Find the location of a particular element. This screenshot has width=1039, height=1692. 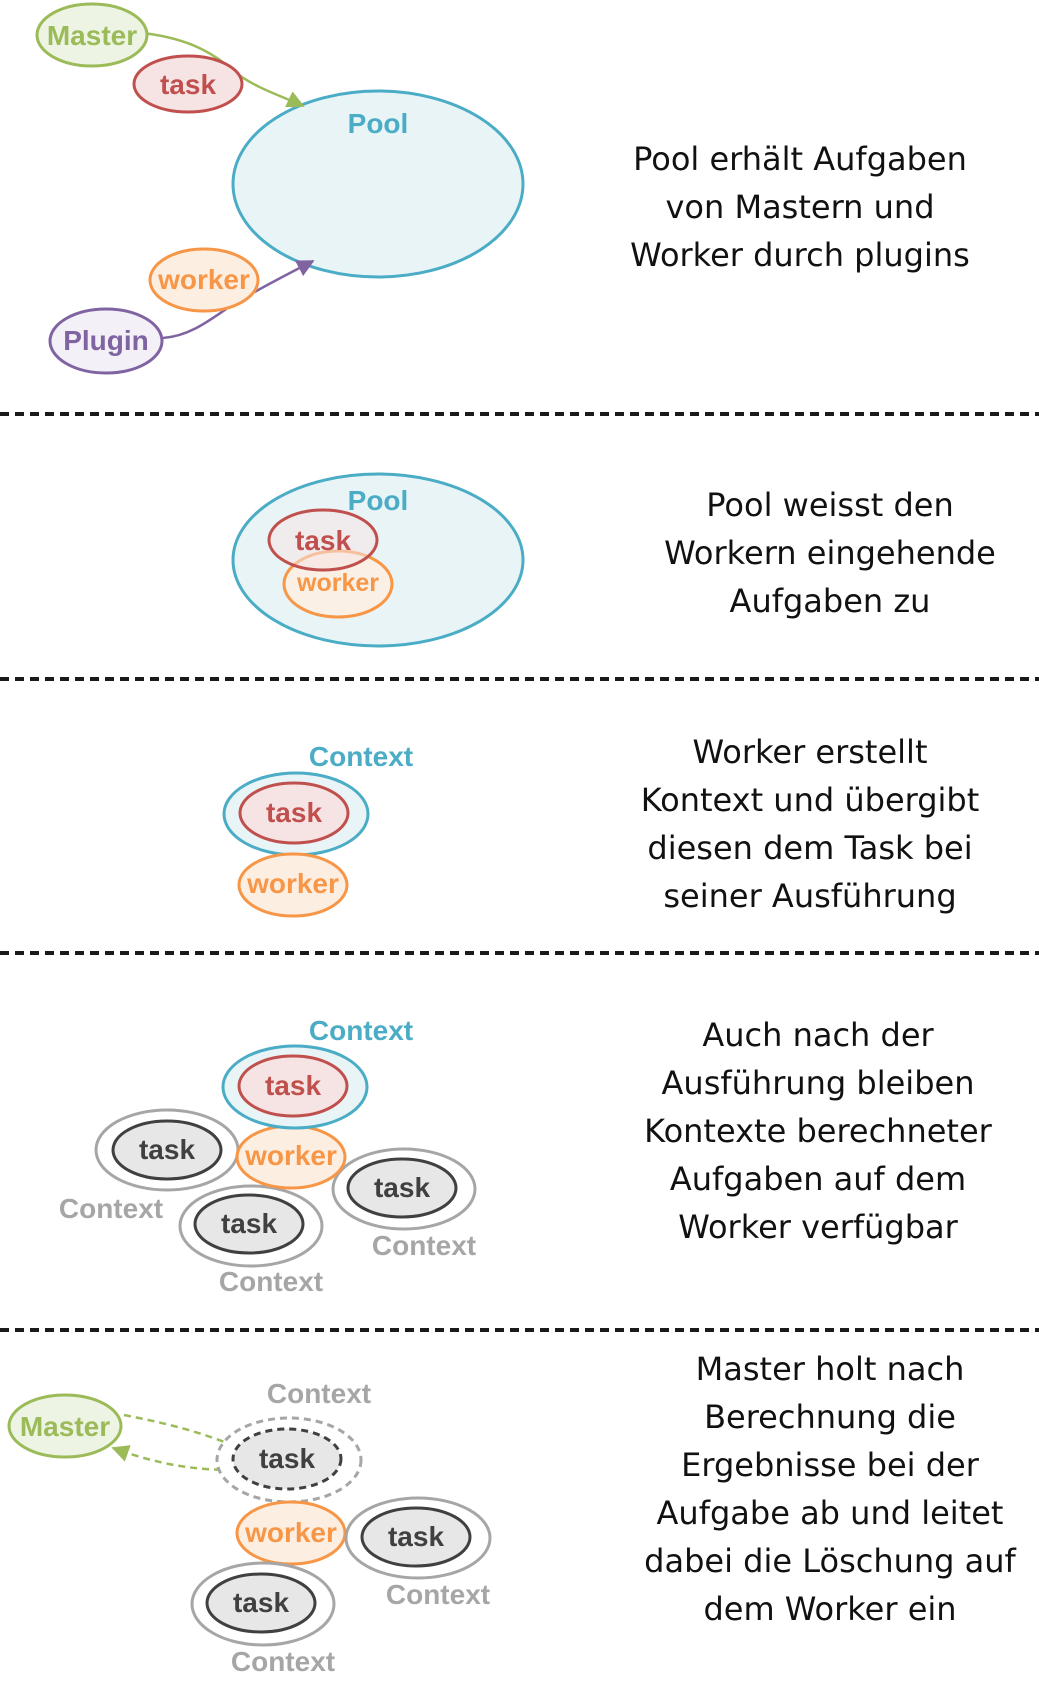

description-line: seiner Ausführung is located at coordinates (810, 896).